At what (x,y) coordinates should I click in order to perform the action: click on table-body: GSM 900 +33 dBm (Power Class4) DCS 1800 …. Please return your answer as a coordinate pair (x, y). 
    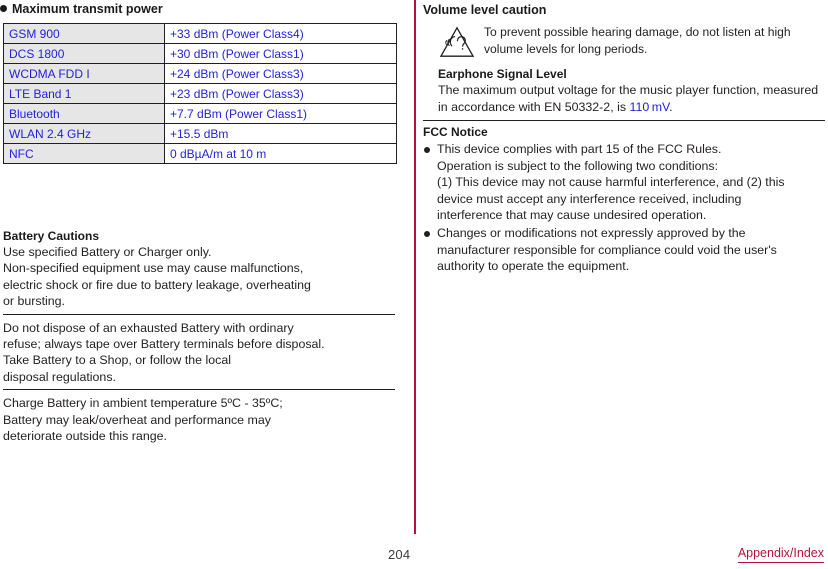
    Looking at the image, I should click on (200, 93).